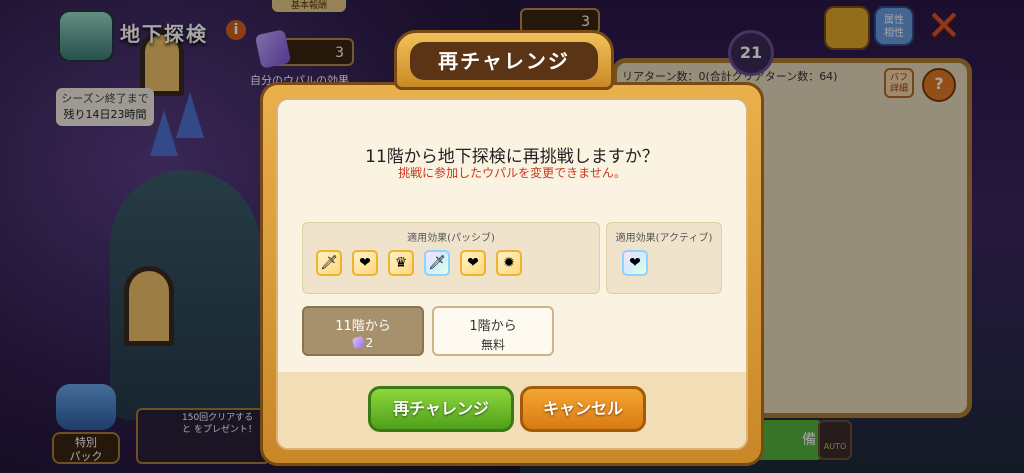 This screenshot has width=1024, height=473. Describe the element at coordinates (441, 409) in the screenshot. I see `retry-button: 再チャレンジ` at that location.